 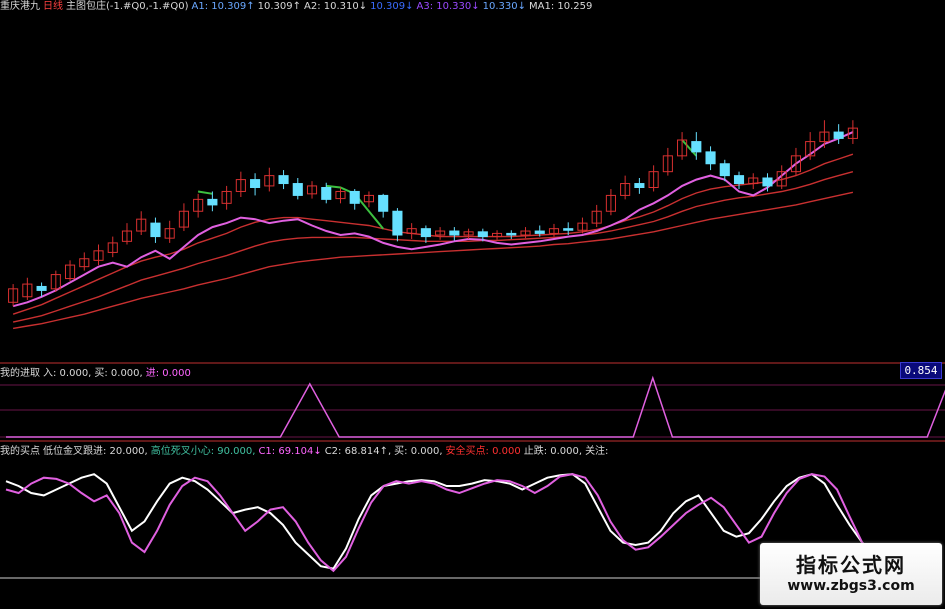 What do you see at coordinates (561, 6) in the screenshot?
I see `header_main-item-9: MA1: 10.259` at bounding box center [561, 6].